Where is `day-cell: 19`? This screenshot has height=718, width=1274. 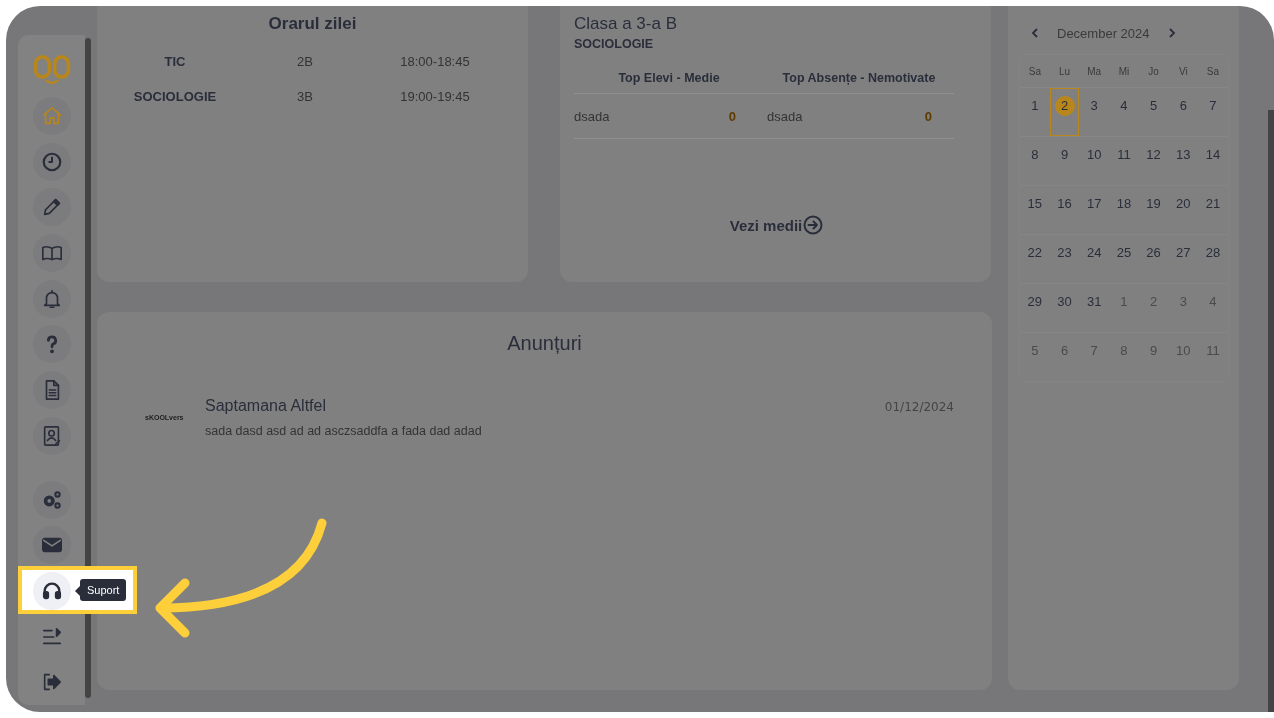
day-cell: 19 is located at coordinates (1153, 210).